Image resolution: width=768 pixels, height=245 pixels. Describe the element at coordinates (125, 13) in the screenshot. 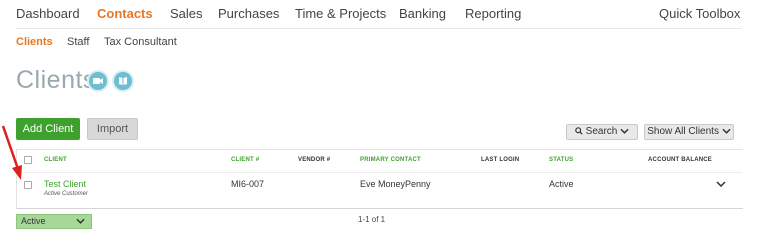

I see `nav-contacts: Contacts` at that location.